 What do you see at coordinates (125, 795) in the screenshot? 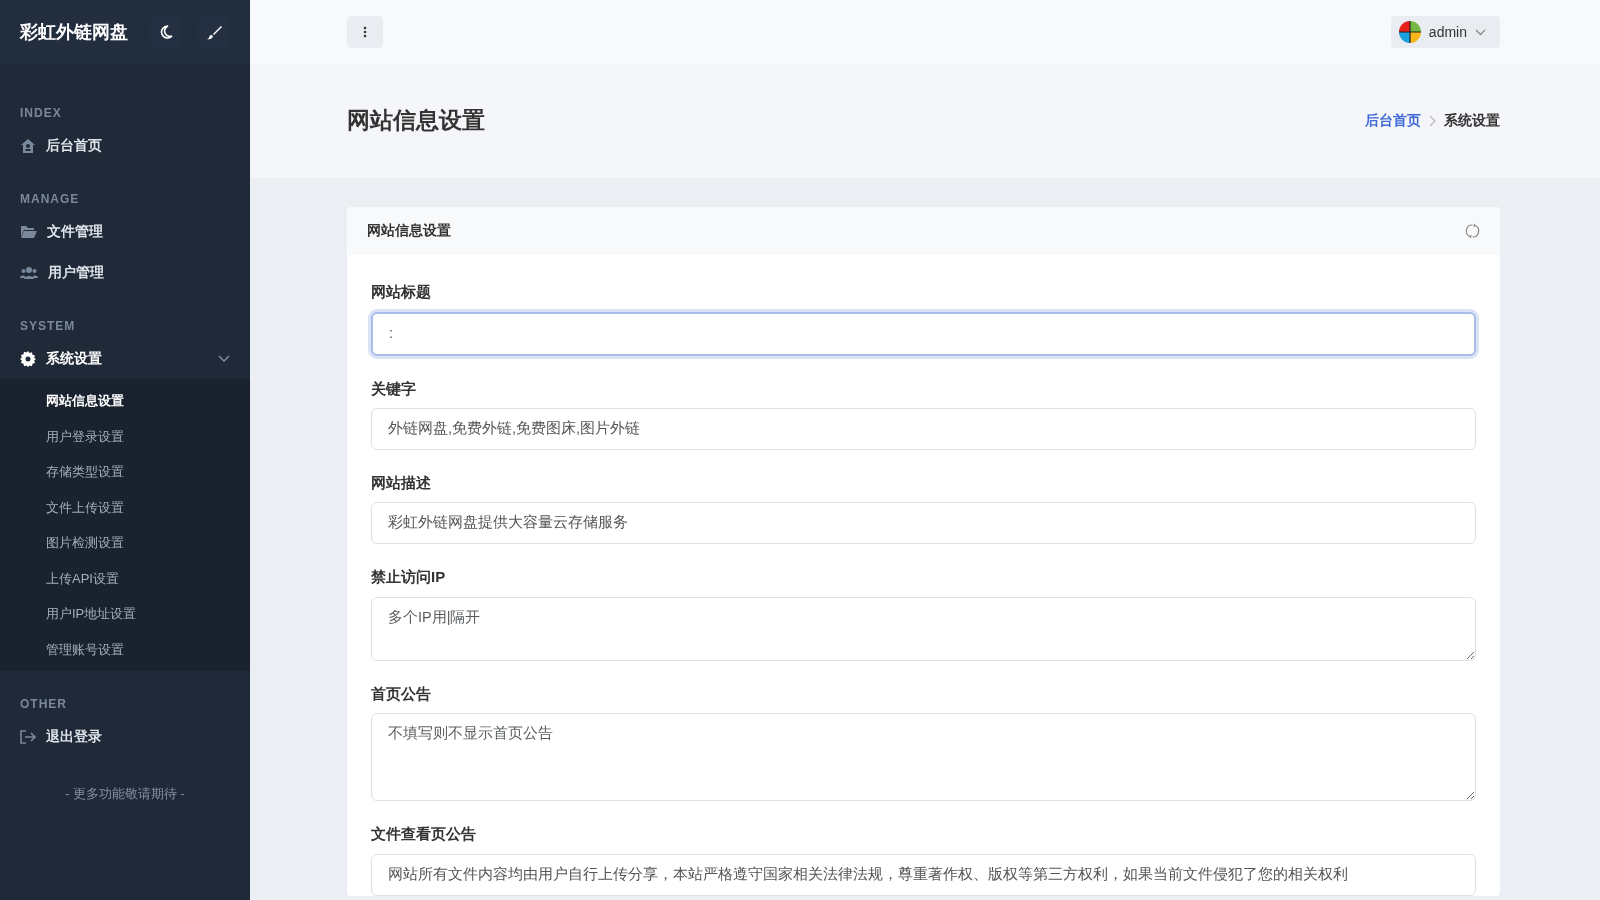
I see `sidebar-footer-note: - 更多功能敬请期待 -` at bounding box center [125, 795].